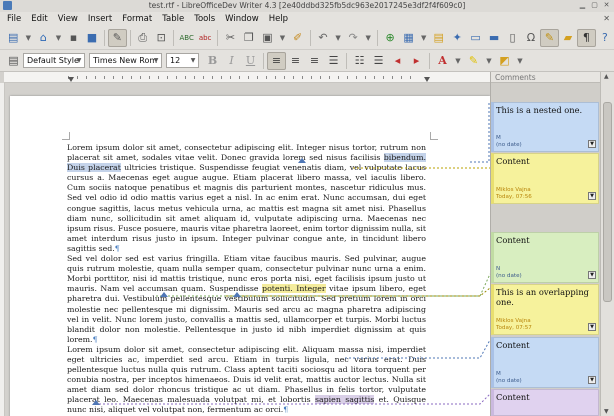  I want to click on paste-dropdown-icon: ▼, so click(283, 38).